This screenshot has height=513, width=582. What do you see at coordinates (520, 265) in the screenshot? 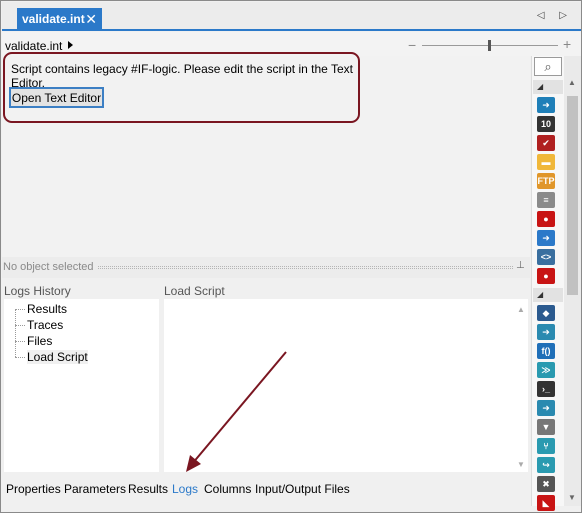
I see `pin-icon: ⊥` at bounding box center [520, 265].